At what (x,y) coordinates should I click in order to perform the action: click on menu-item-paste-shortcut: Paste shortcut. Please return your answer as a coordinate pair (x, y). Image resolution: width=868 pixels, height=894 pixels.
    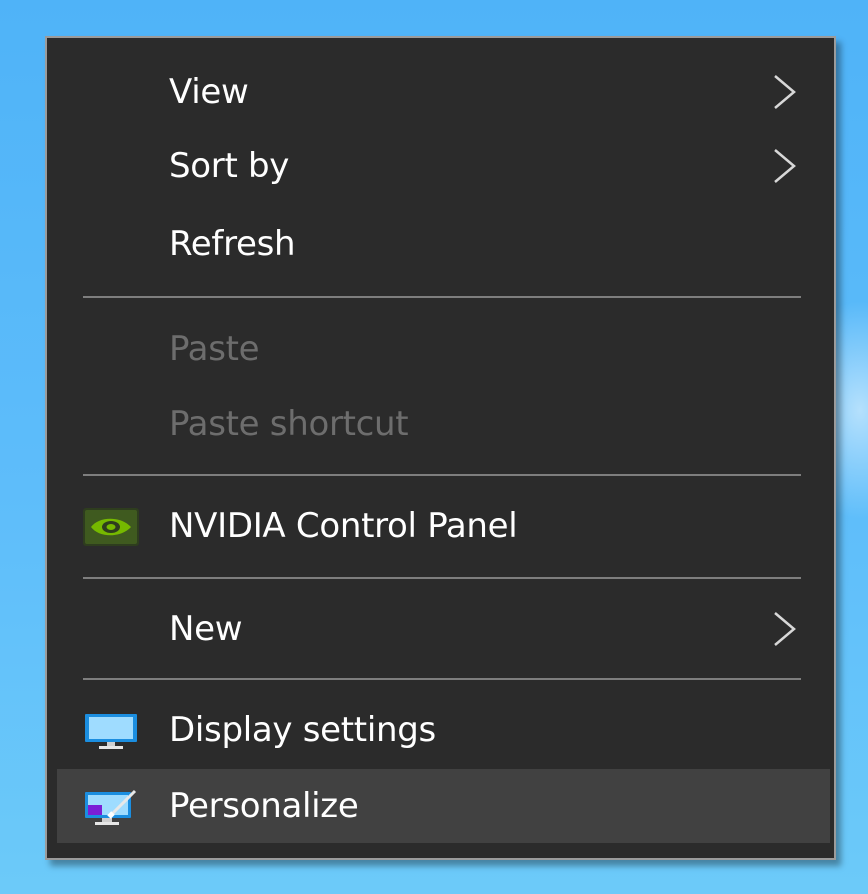
    Looking at the image, I should click on (440, 424).